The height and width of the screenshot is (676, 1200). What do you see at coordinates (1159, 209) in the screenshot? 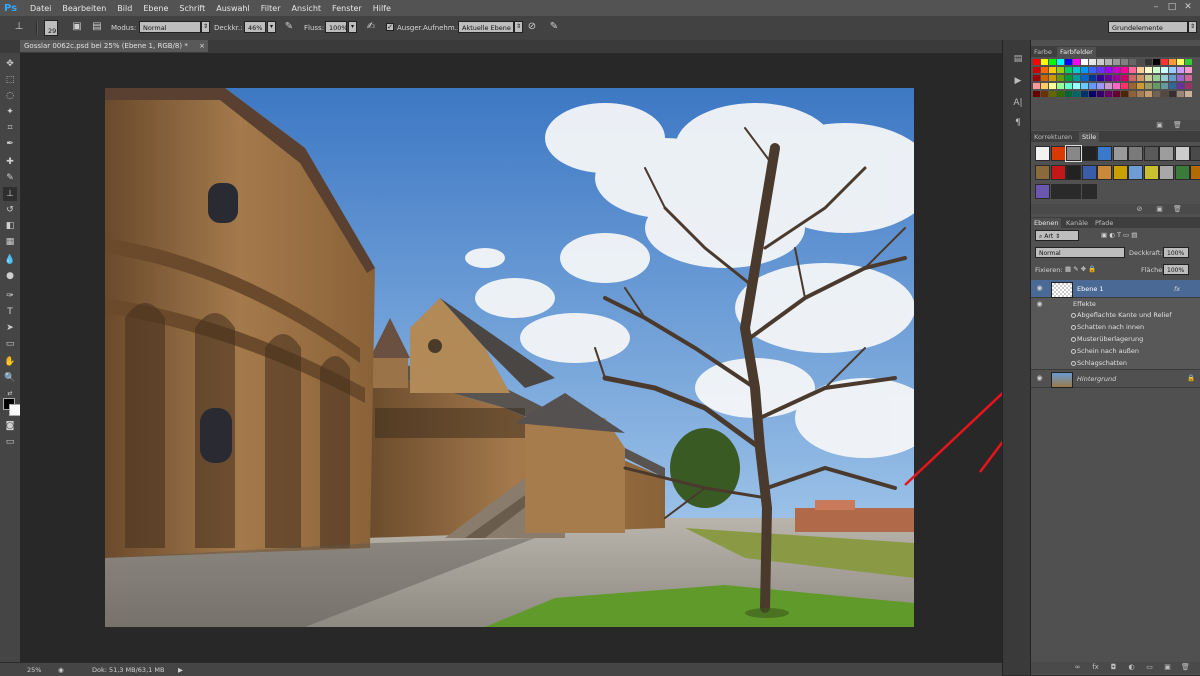
I see `new-style-icon: ▣` at bounding box center [1159, 209].